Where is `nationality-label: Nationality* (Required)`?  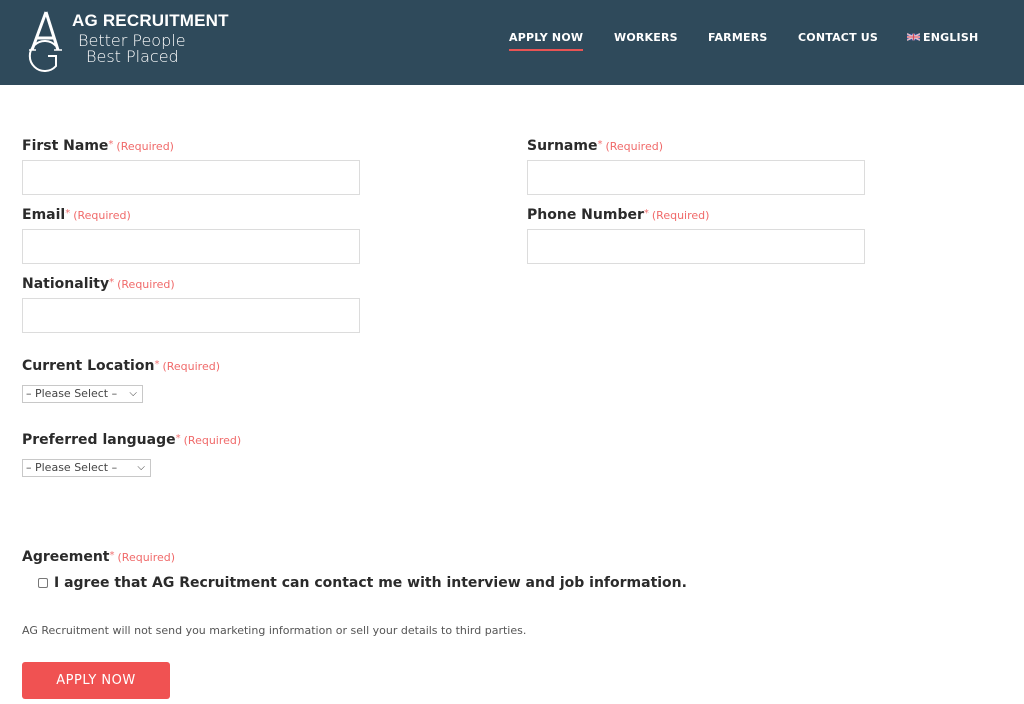 nationality-label: Nationality* (Required) is located at coordinates (98, 284).